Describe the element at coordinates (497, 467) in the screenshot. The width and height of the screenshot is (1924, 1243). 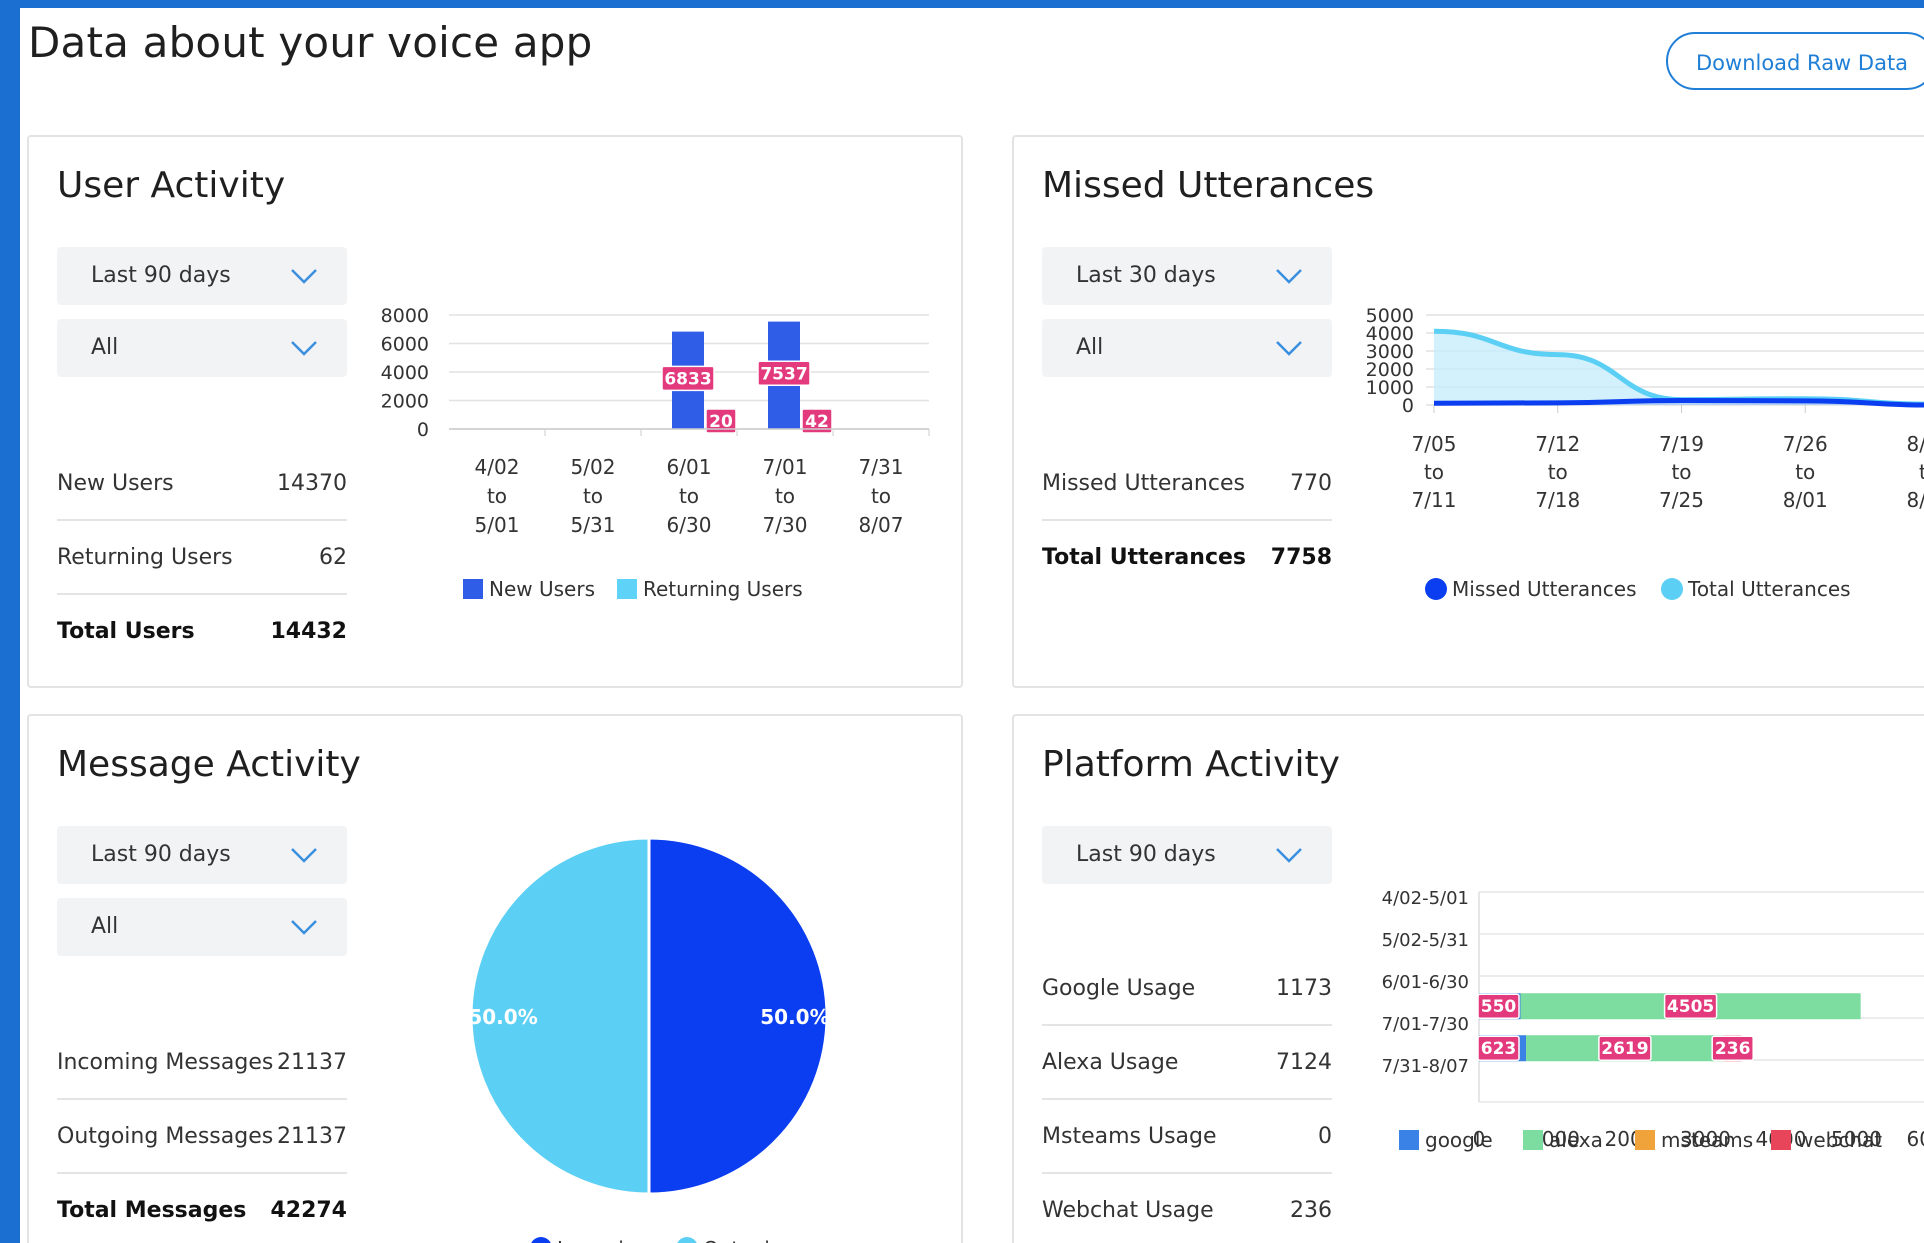
I see `x-tick-label: 4/02` at that location.